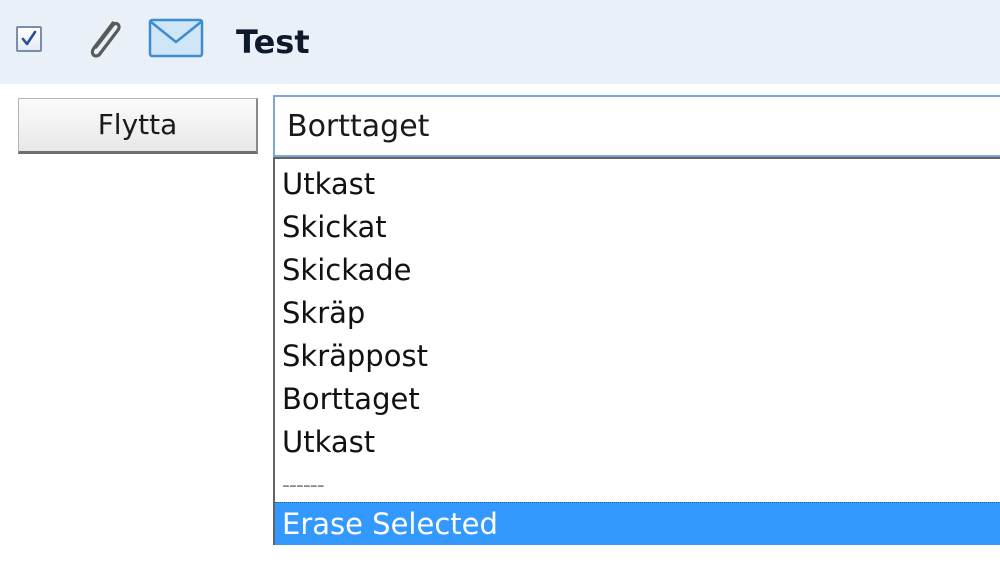  Describe the element at coordinates (637, 523) in the screenshot. I see `folder-option-erase-selected: Erase Selected` at that location.